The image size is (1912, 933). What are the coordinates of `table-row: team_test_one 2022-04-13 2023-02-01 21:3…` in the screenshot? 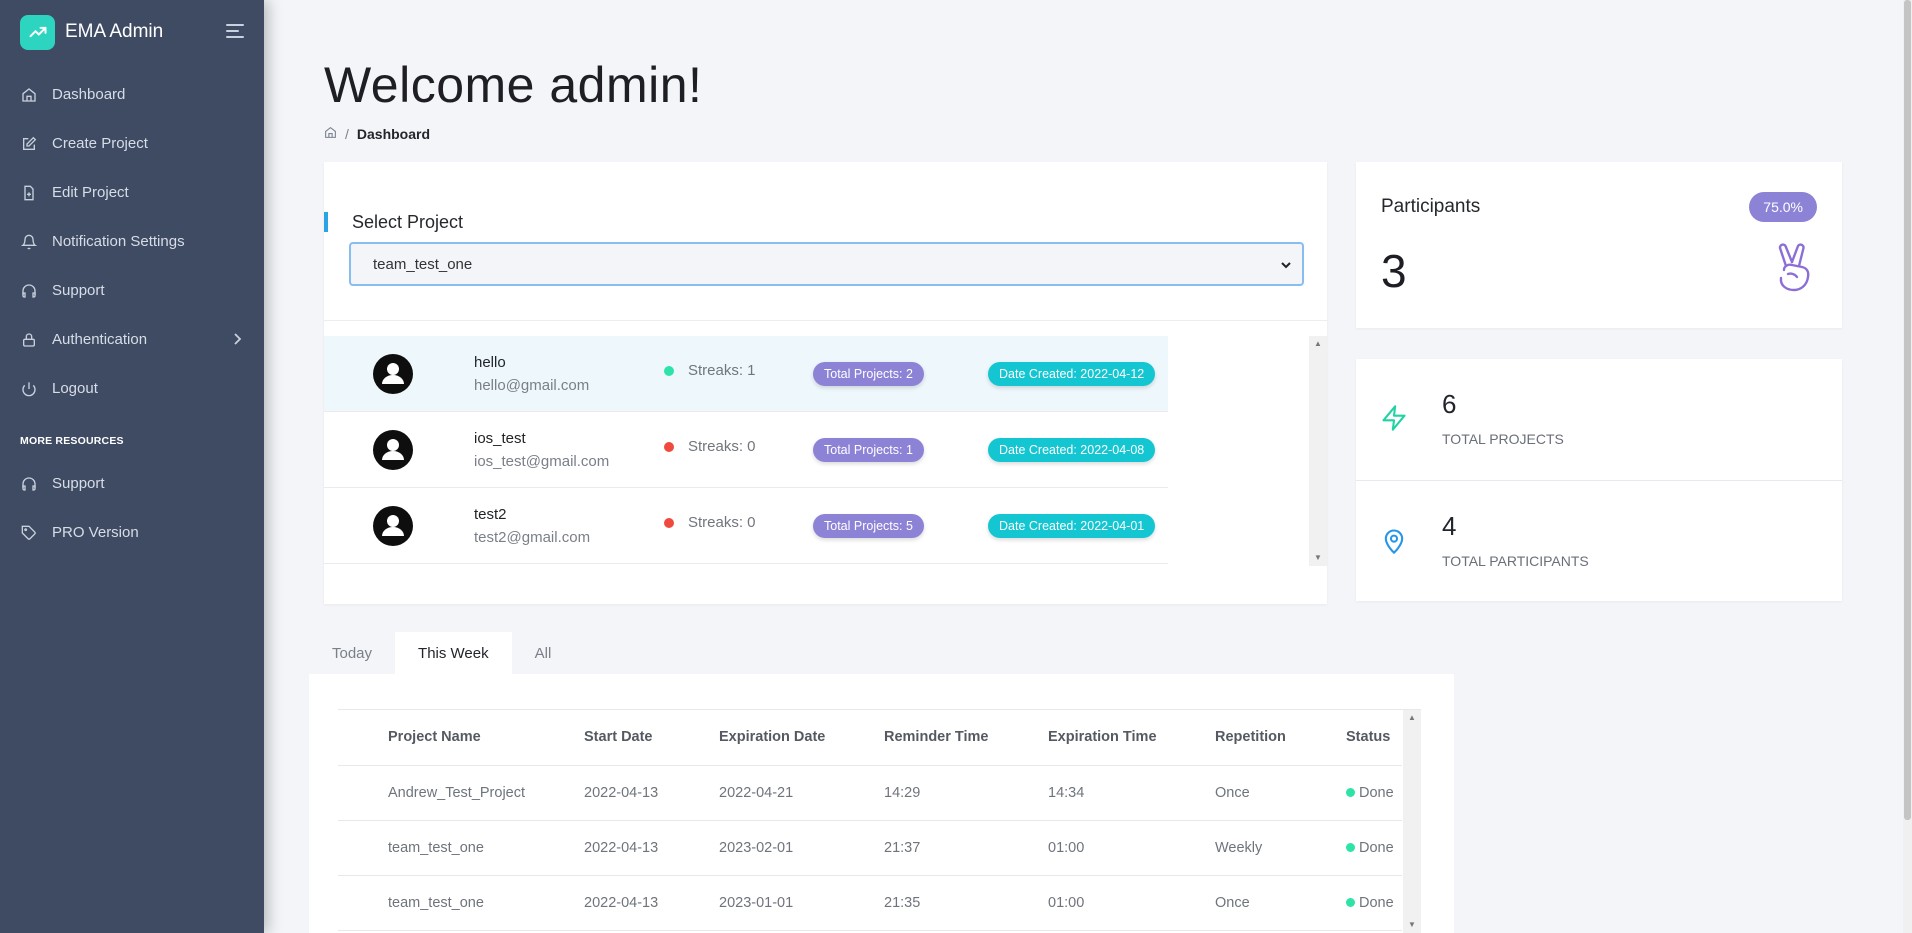 It's located at (870, 848).